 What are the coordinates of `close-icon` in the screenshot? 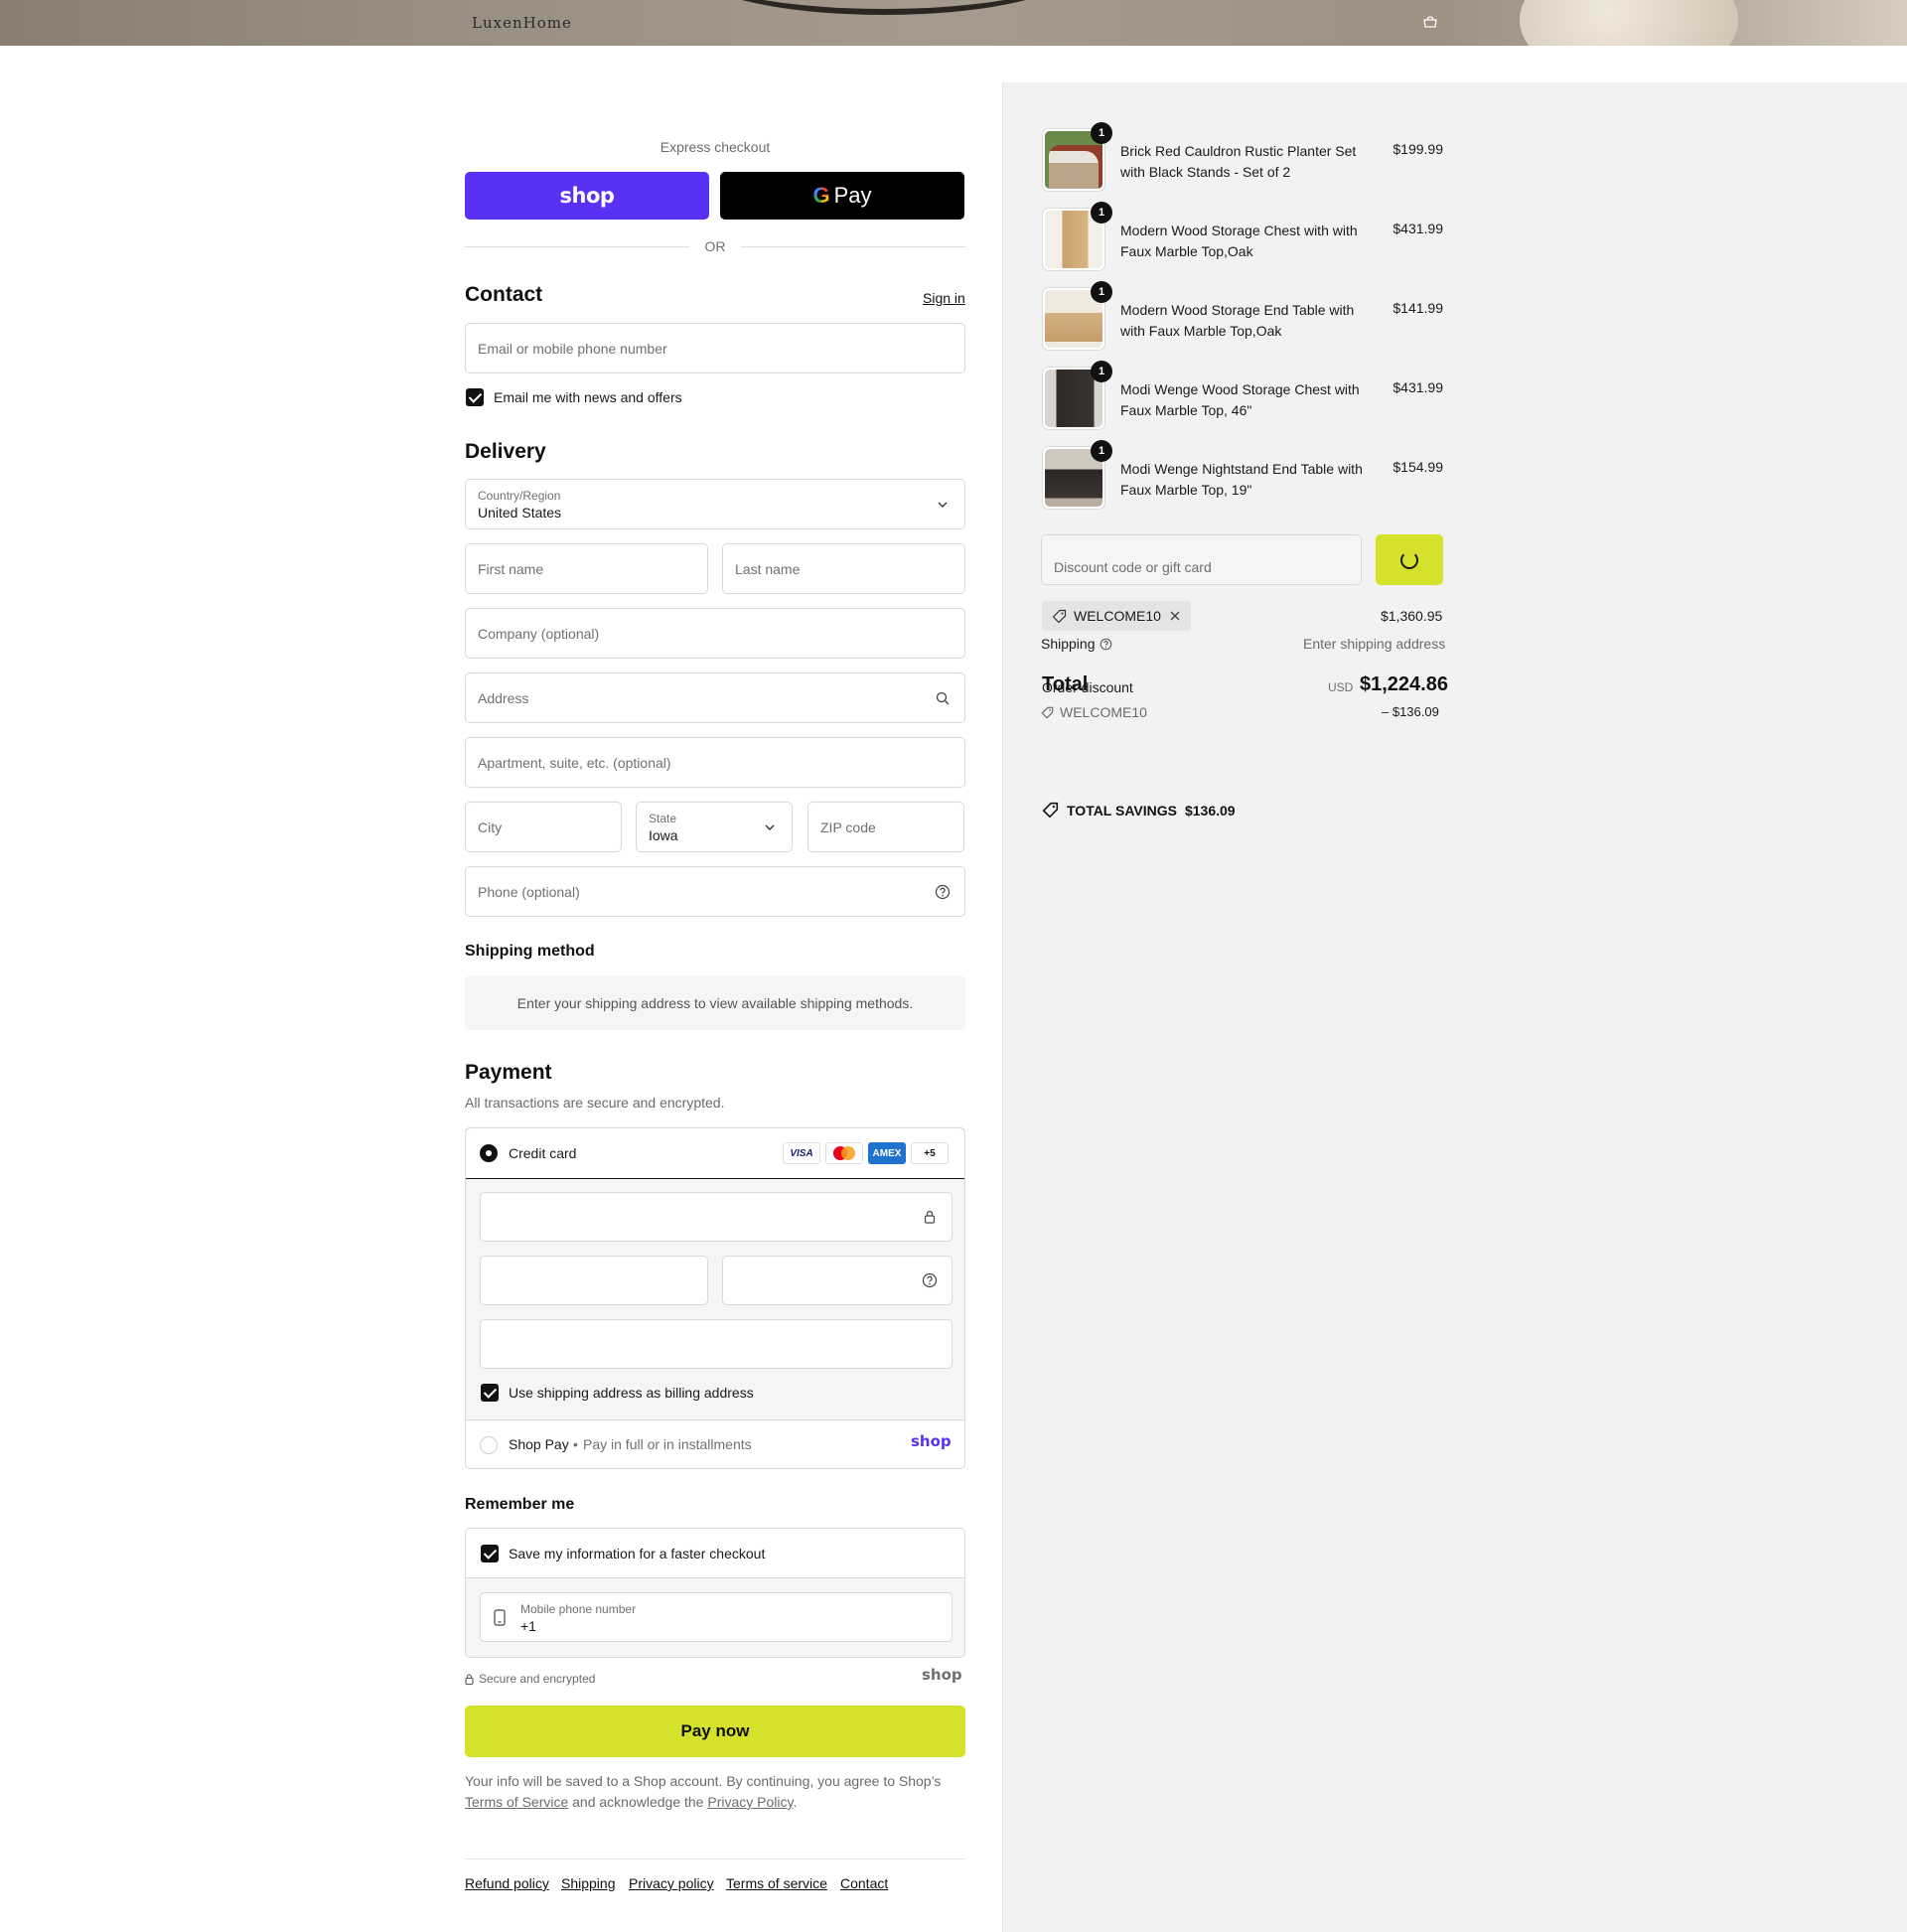 It's located at (1175, 616).